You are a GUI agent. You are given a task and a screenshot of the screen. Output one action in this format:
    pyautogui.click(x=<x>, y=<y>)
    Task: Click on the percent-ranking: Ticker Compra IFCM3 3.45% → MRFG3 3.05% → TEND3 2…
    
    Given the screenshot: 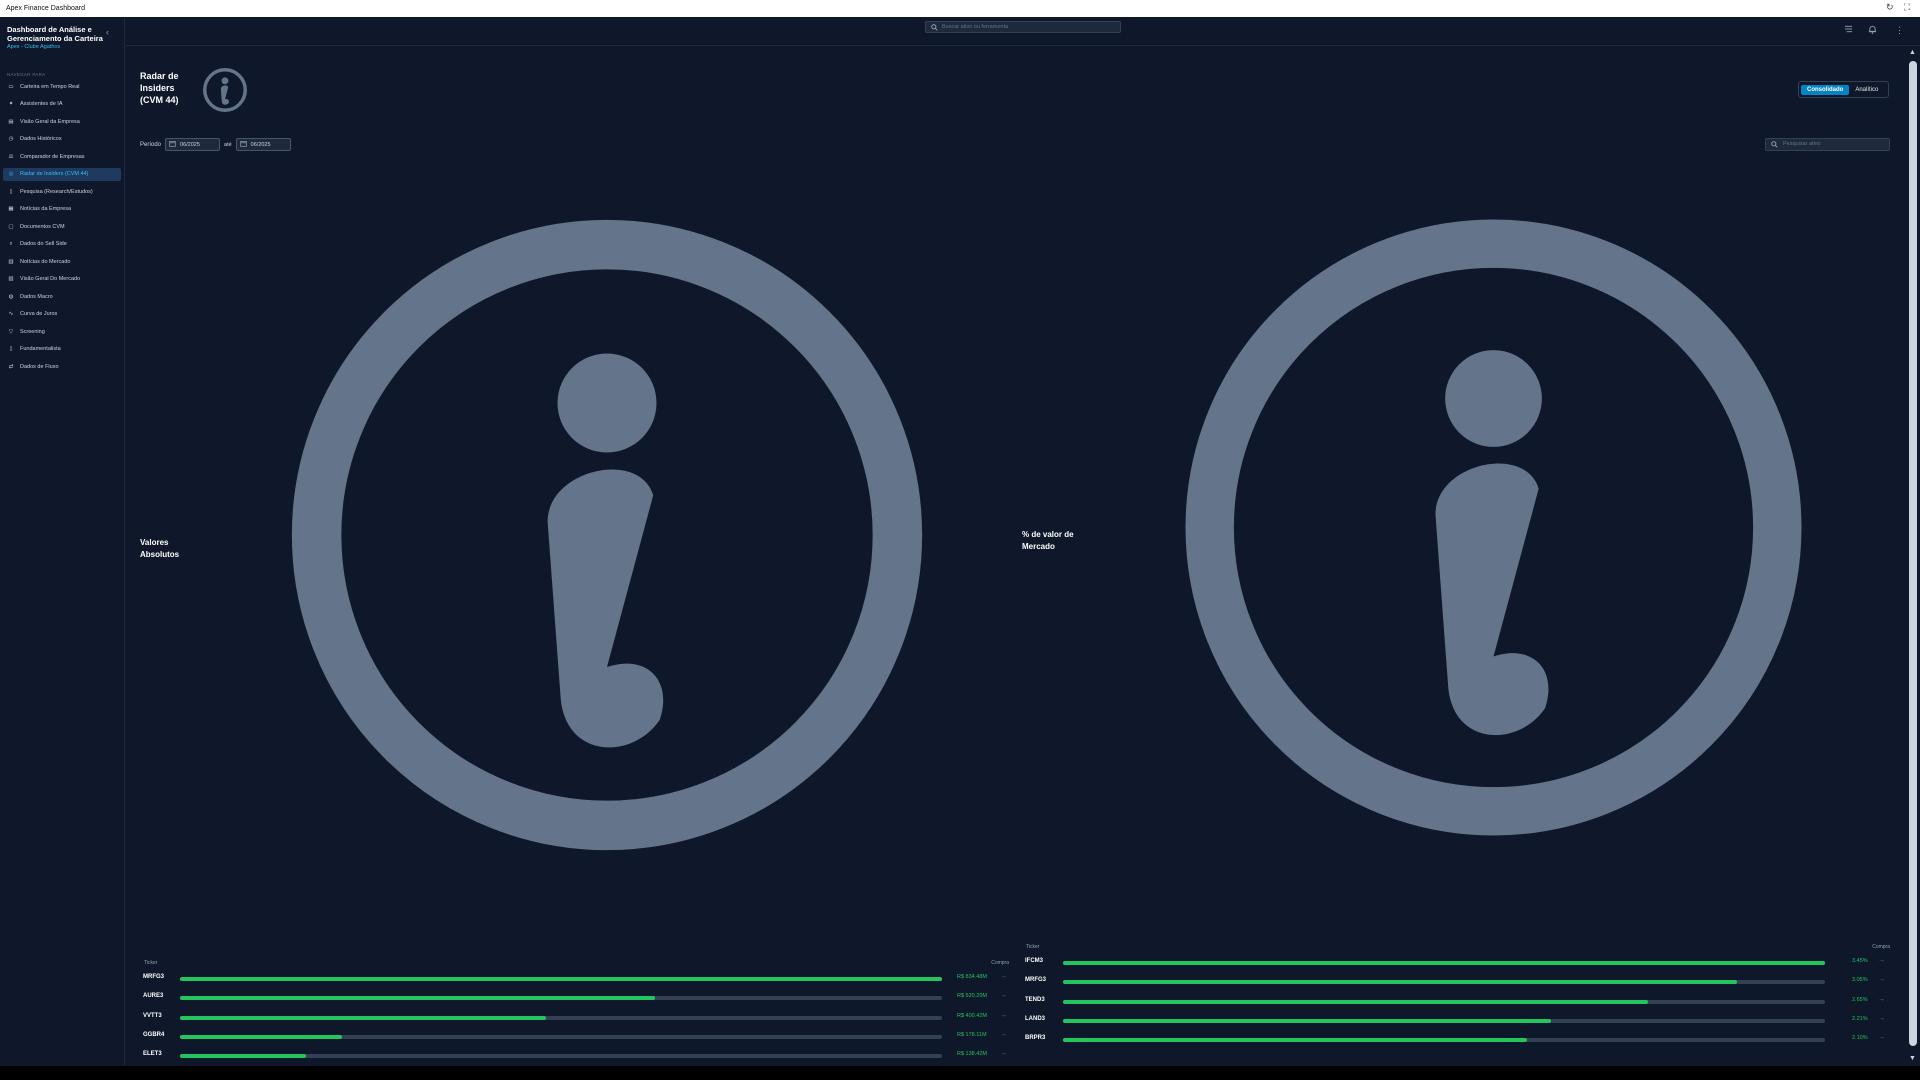 What is the action you would take?
    pyautogui.click(x=1457, y=997)
    